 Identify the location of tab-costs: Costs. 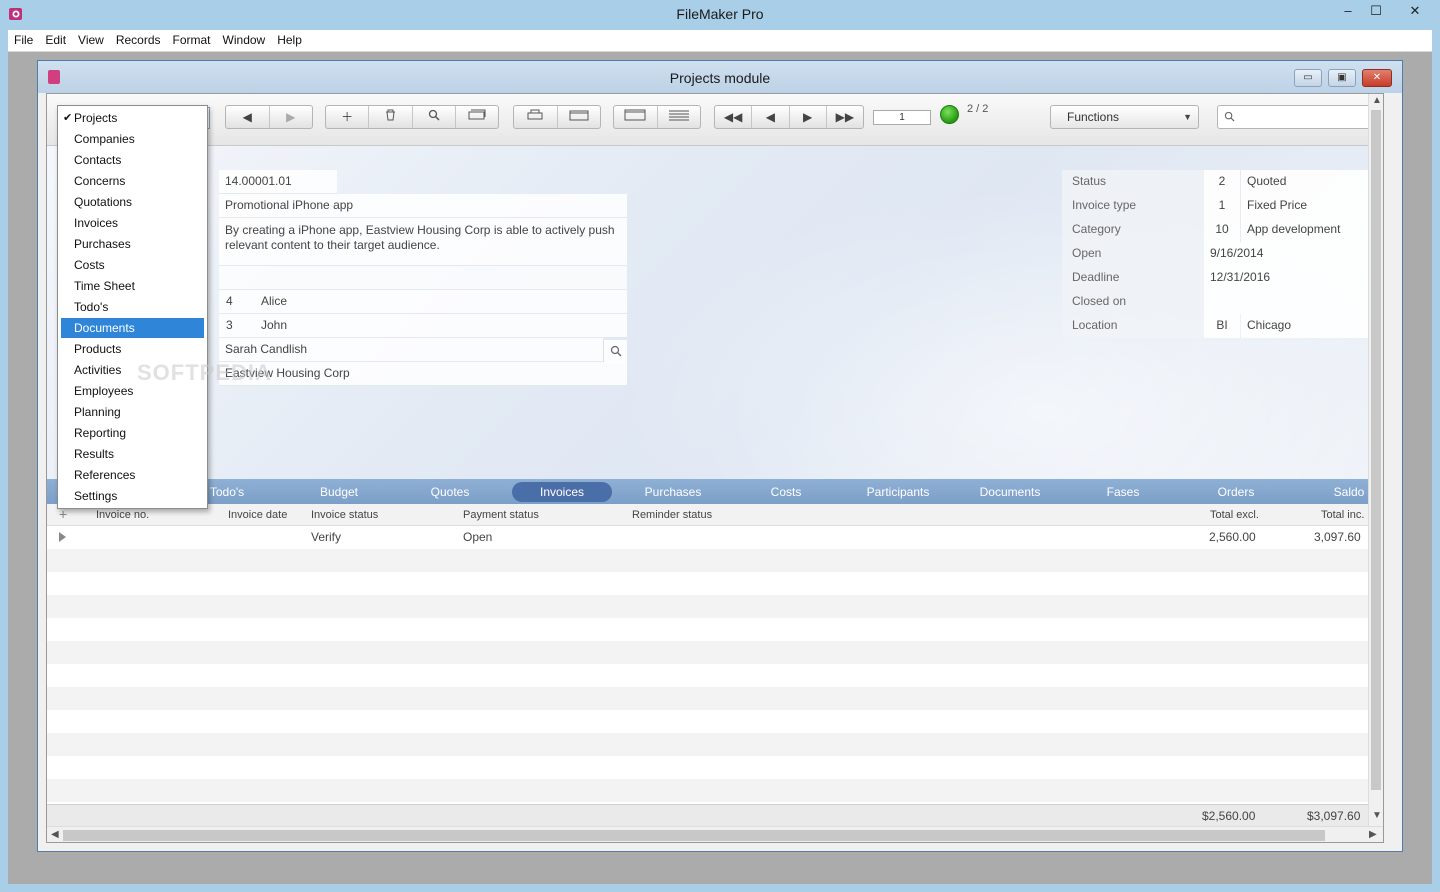
(786, 492).